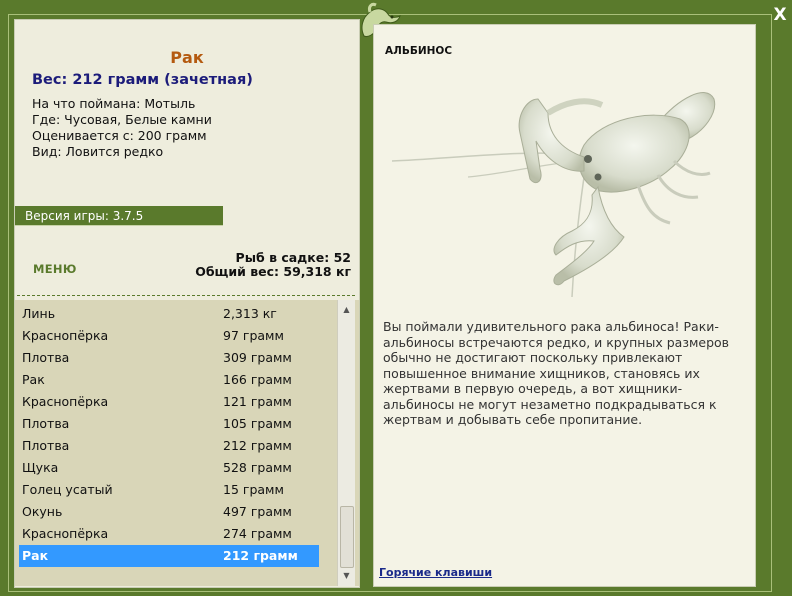  What do you see at coordinates (169, 402) in the screenshot?
I see `fish-list-row: Краснопёрка 121 грамм` at bounding box center [169, 402].